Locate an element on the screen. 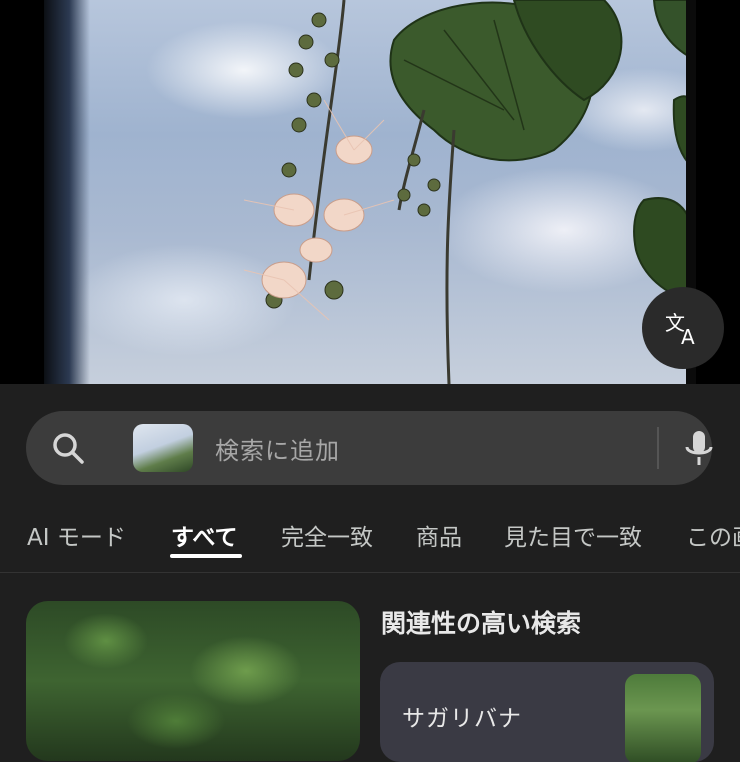 This screenshot has width=740, height=762. tabs-divider is located at coordinates (370, 572).